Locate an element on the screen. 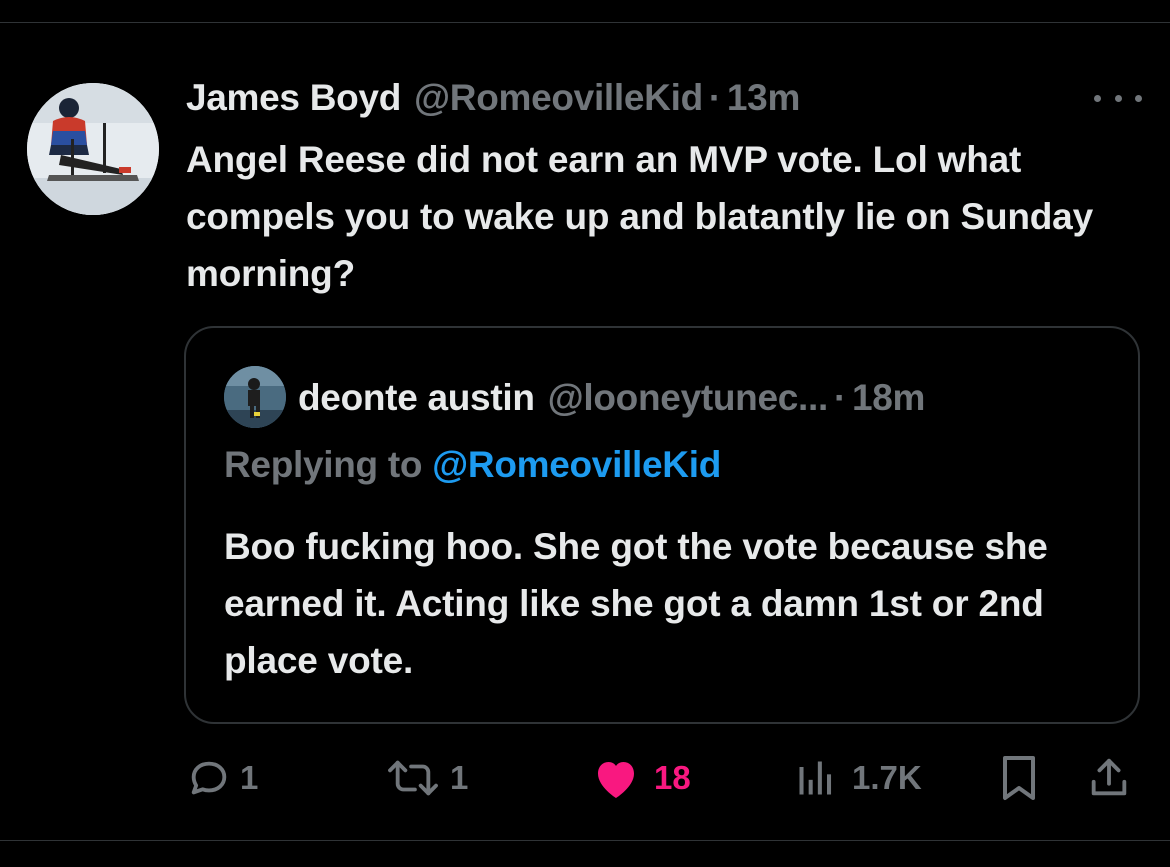 The width and height of the screenshot is (1170, 867). tweet-header: James Boyd @RomeovilleKid · 13m is located at coordinates (493, 98).